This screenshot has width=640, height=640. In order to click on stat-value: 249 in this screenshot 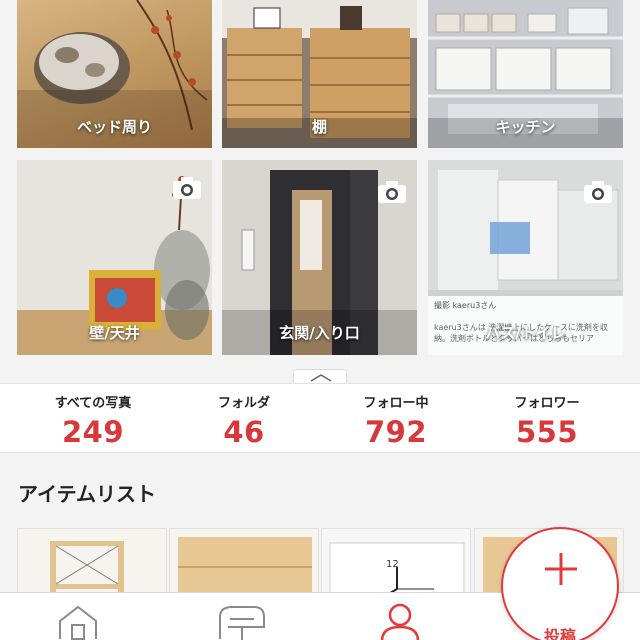, I will do `click(93, 432)`.